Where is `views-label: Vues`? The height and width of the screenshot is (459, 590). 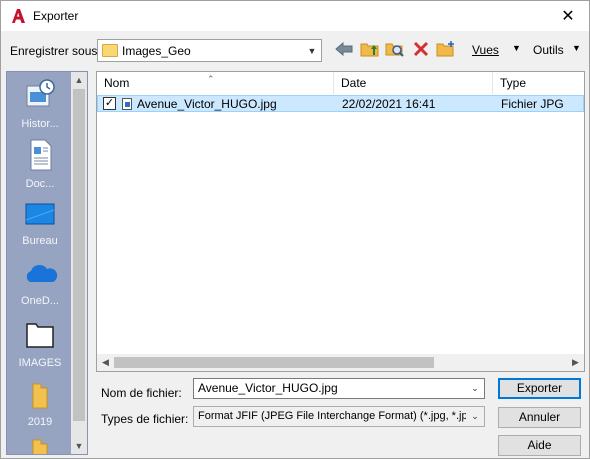
views-label: Vues is located at coordinates (485, 50).